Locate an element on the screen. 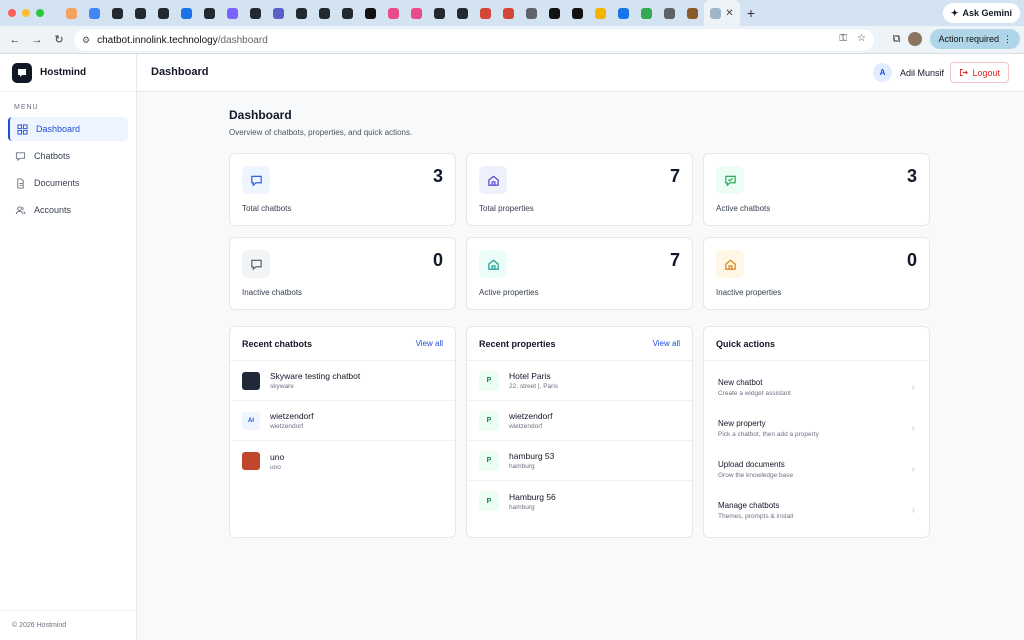 Image resolution: width=1024 pixels, height=640 pixels. stat-label: Active properties is located at coordinates (509, 292).